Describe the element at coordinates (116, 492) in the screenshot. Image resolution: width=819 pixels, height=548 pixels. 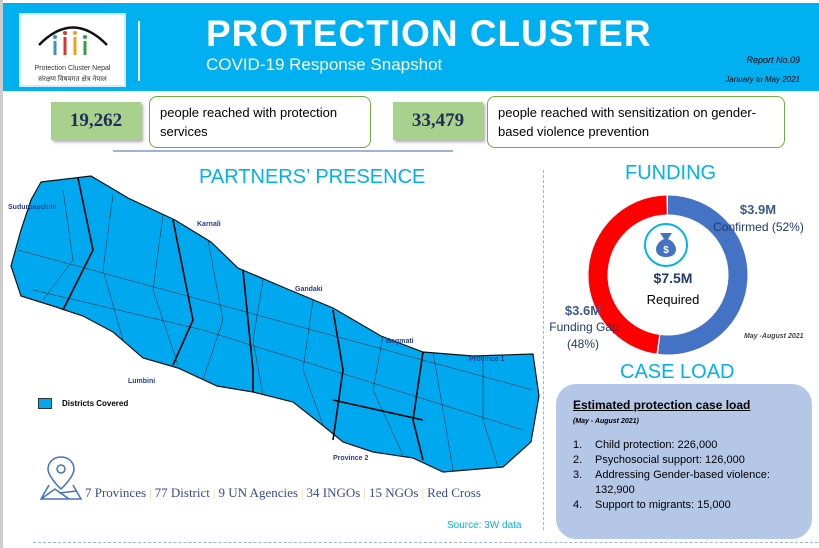
I see `partners-provinces: 7 Provinces` at that location.